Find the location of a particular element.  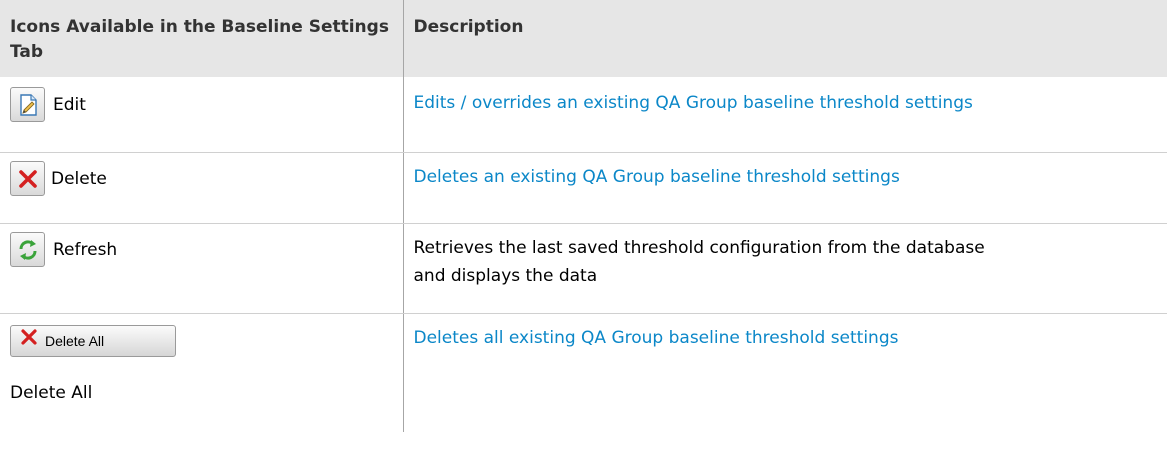

delete-all-button: Delete All is located at coordinates (93, 341).